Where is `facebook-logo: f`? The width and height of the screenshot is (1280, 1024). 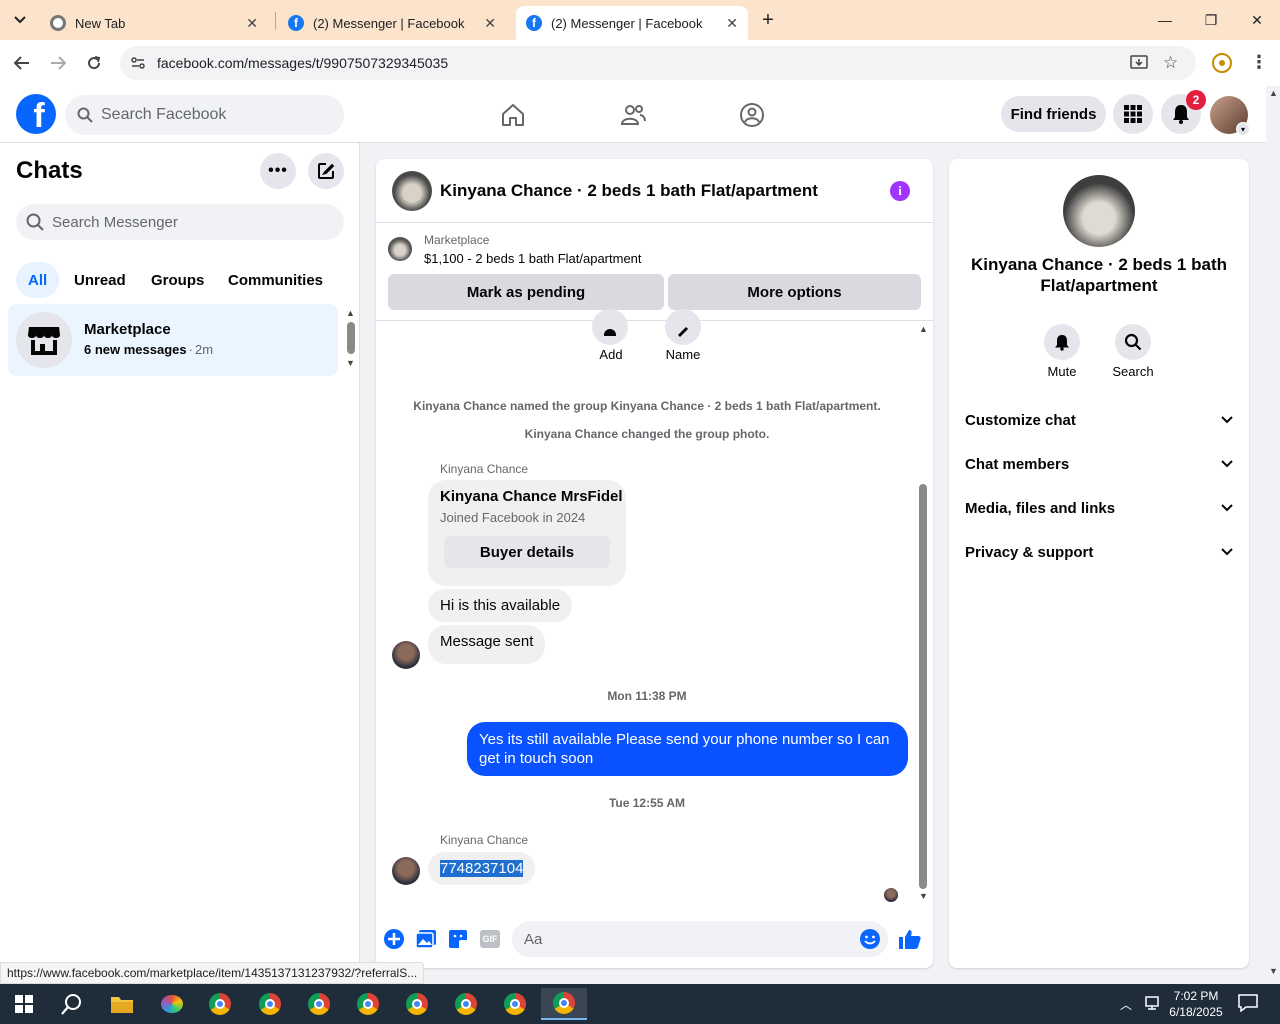 facebook-logo: f is located at coordinates (36, 114).